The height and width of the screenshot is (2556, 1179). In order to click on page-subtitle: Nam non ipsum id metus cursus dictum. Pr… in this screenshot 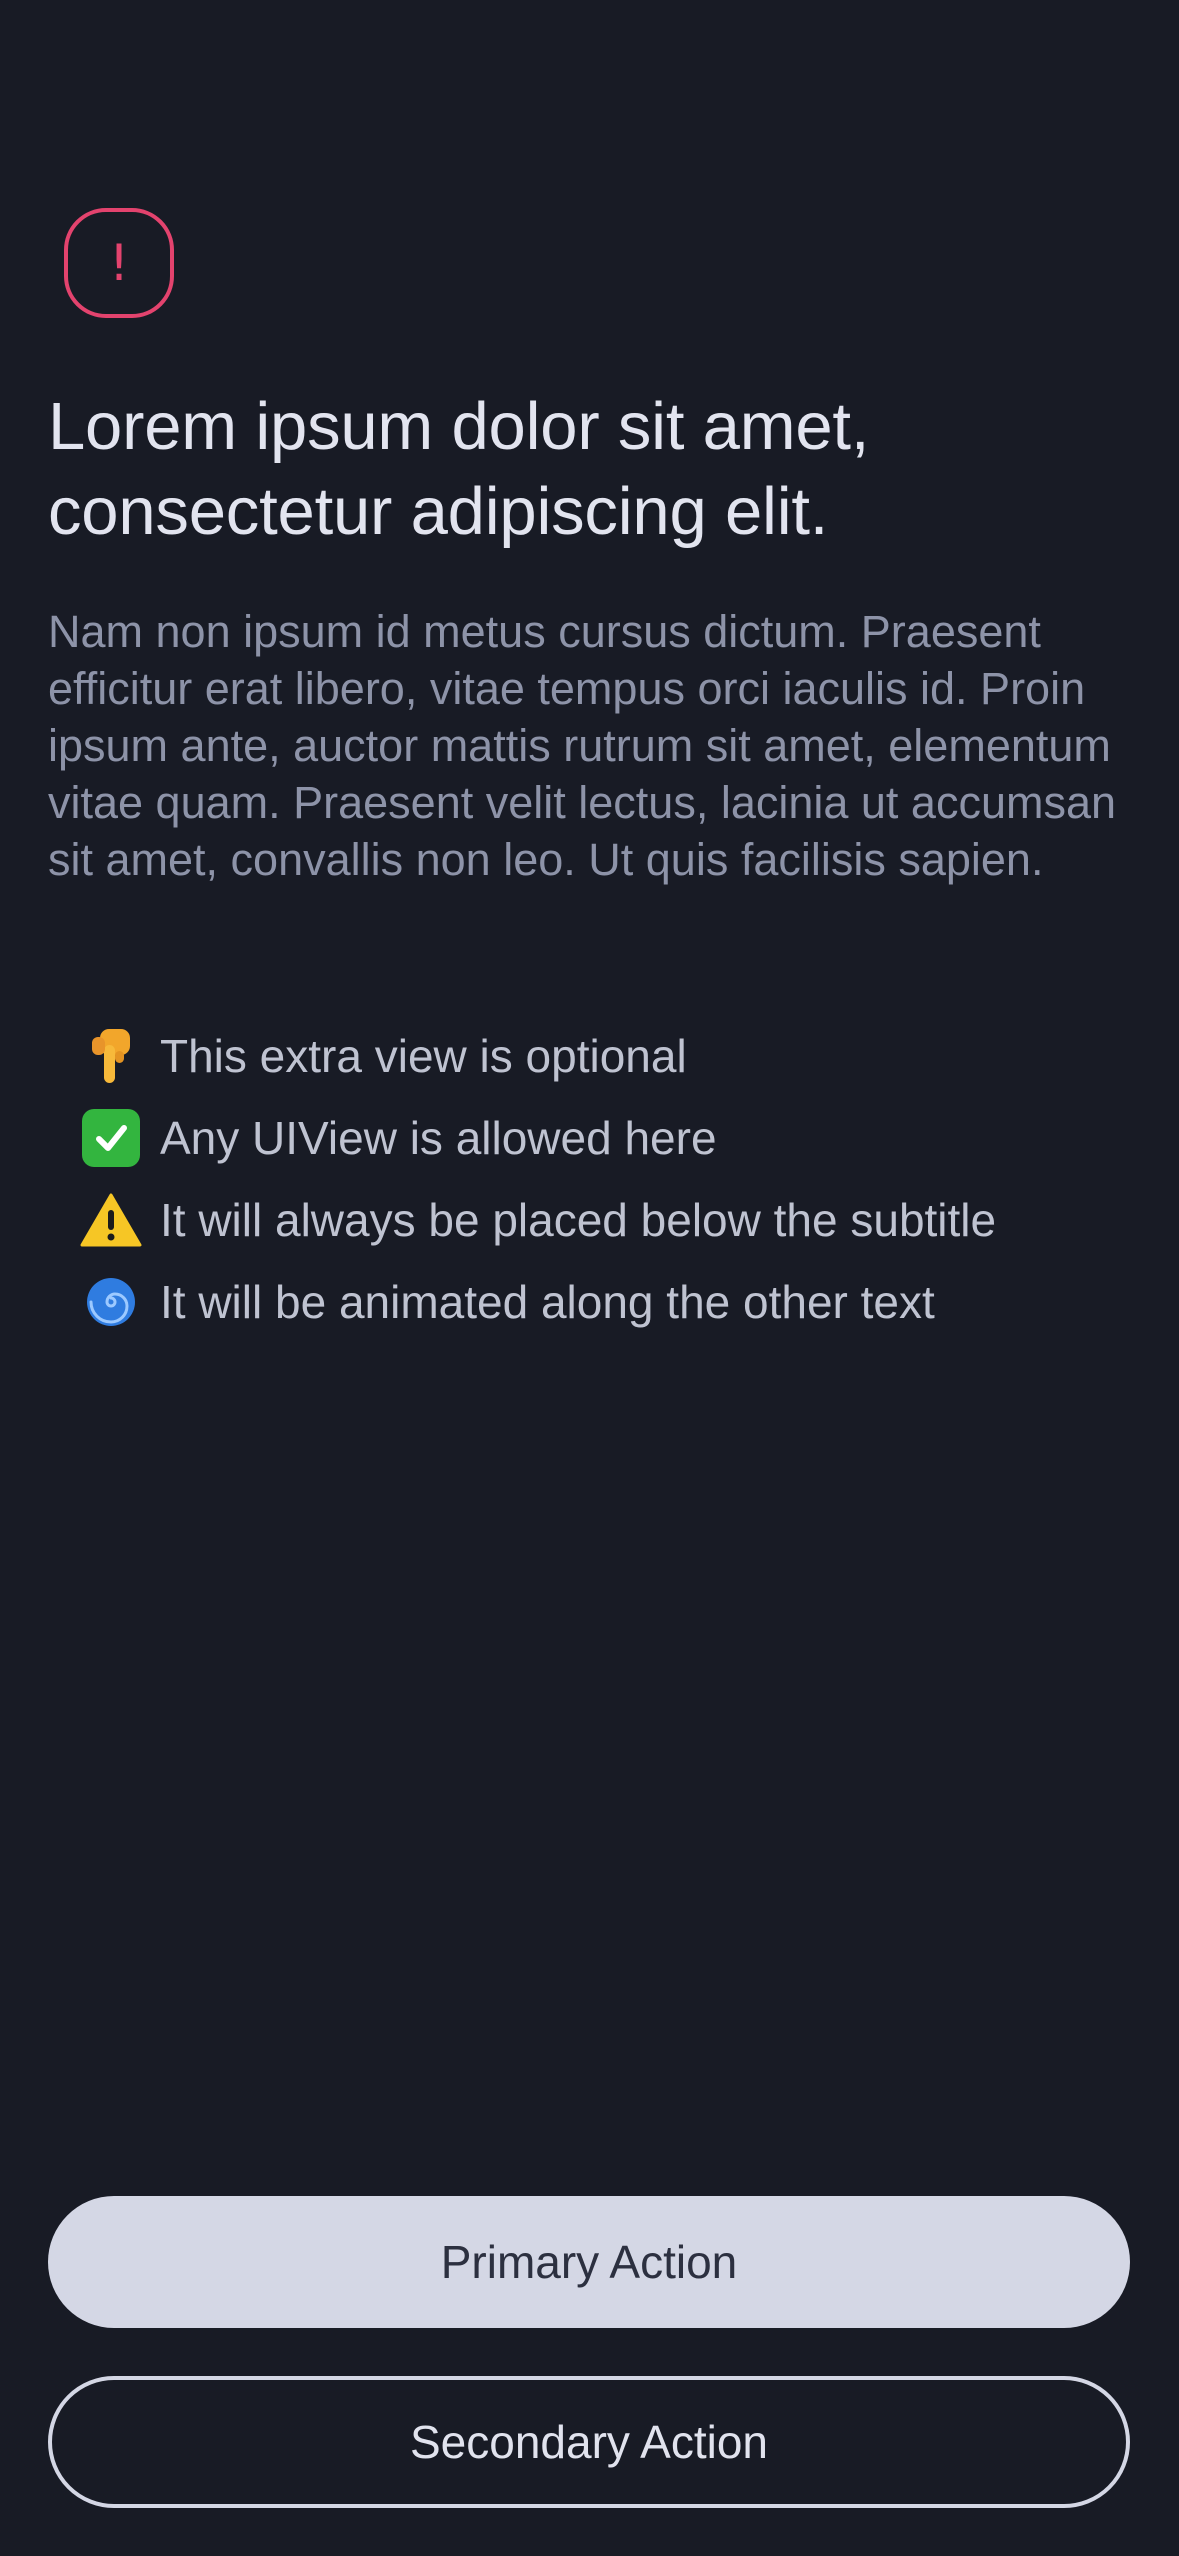, I will do `click(582, 745)`.